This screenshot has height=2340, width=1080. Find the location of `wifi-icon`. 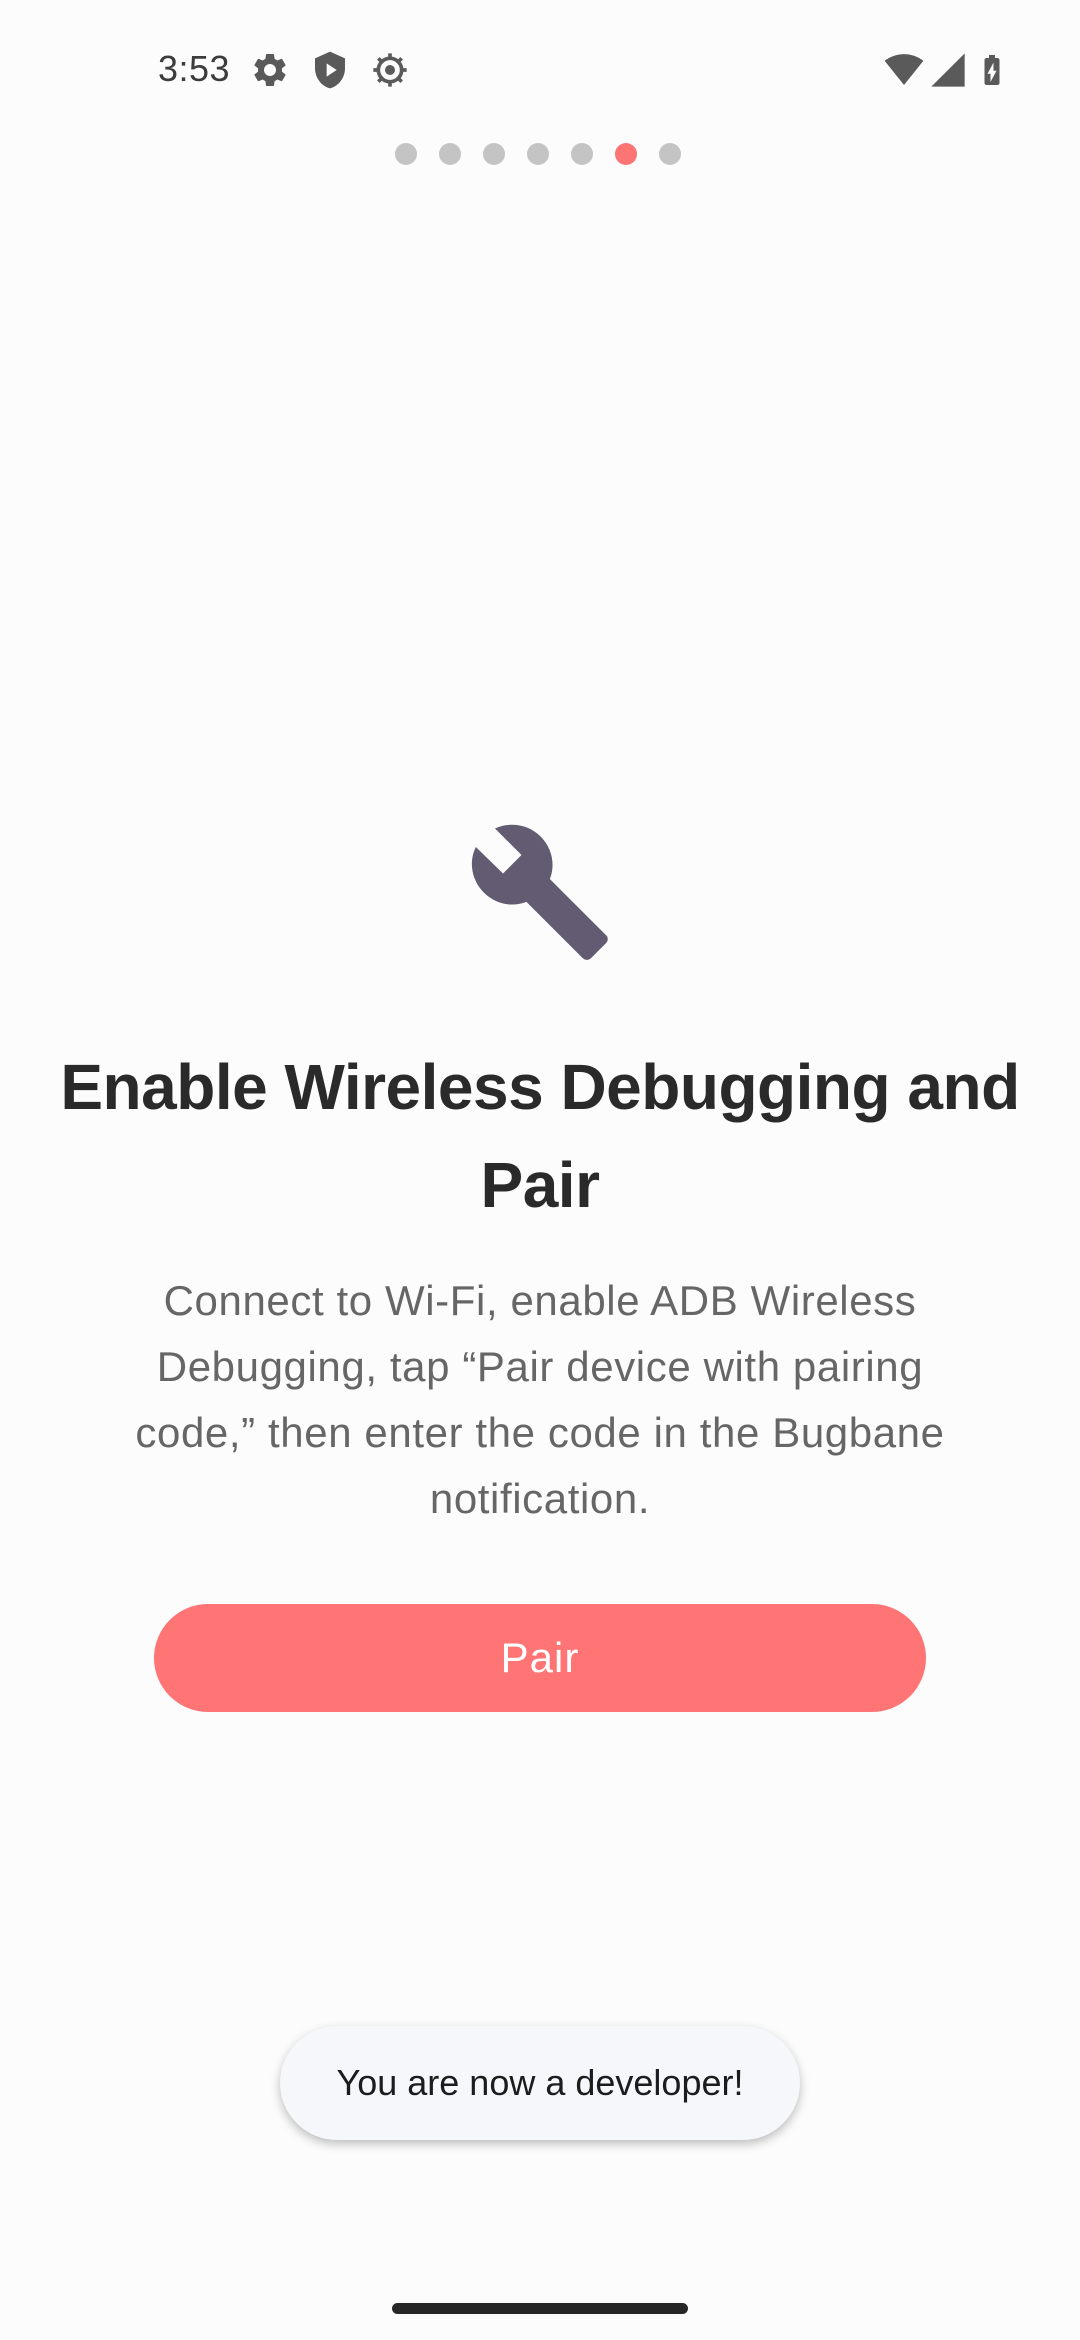

wifi-icon is located at coordinates (904, 70).